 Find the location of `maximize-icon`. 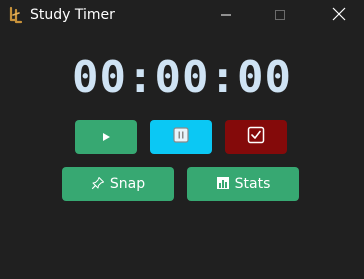

maximize-icon is located at coordinates (280, 15).